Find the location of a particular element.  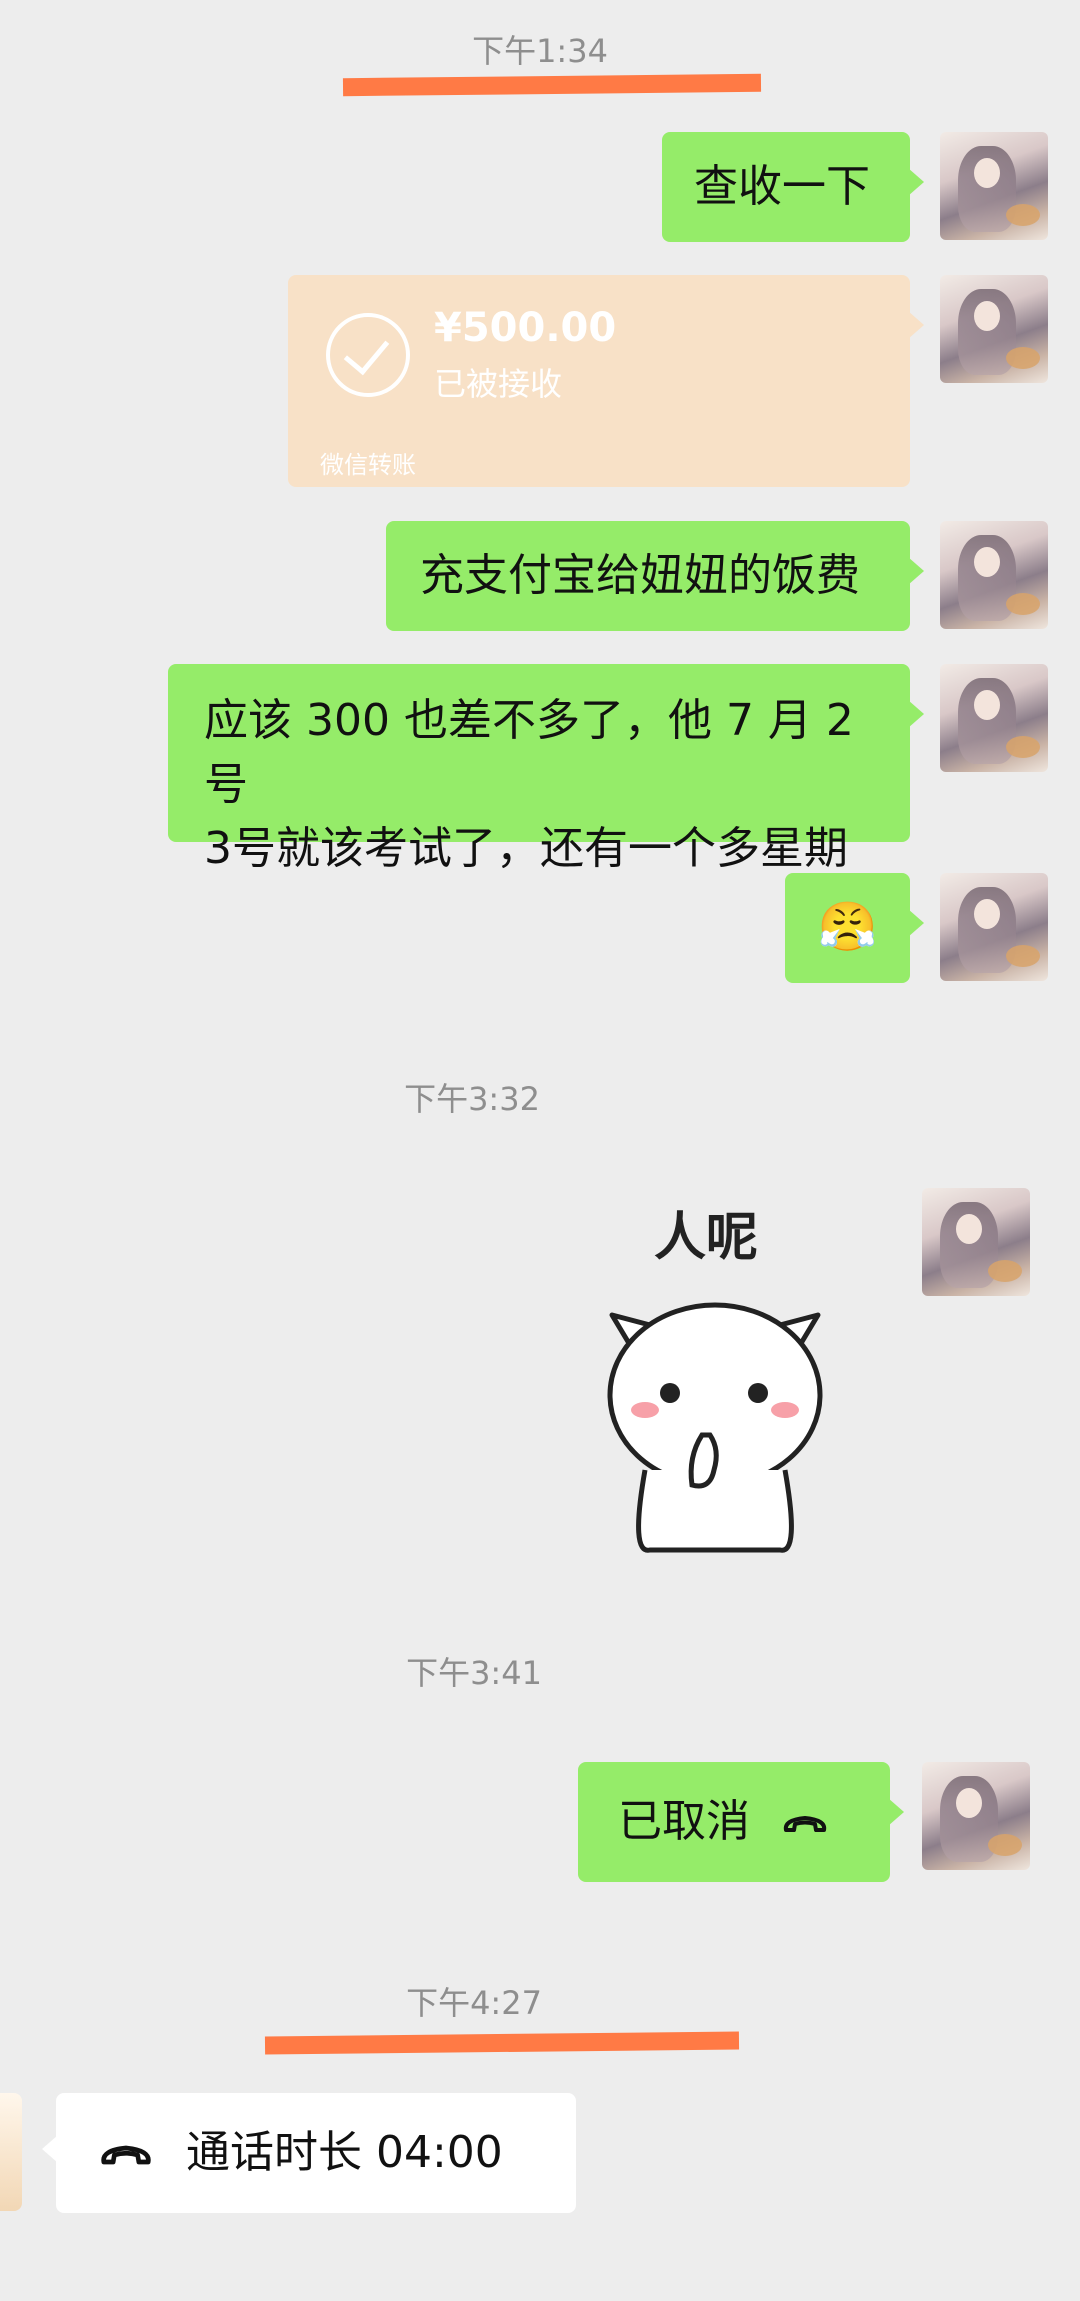

emoji: 😤 is located at coordinates (847, 927).